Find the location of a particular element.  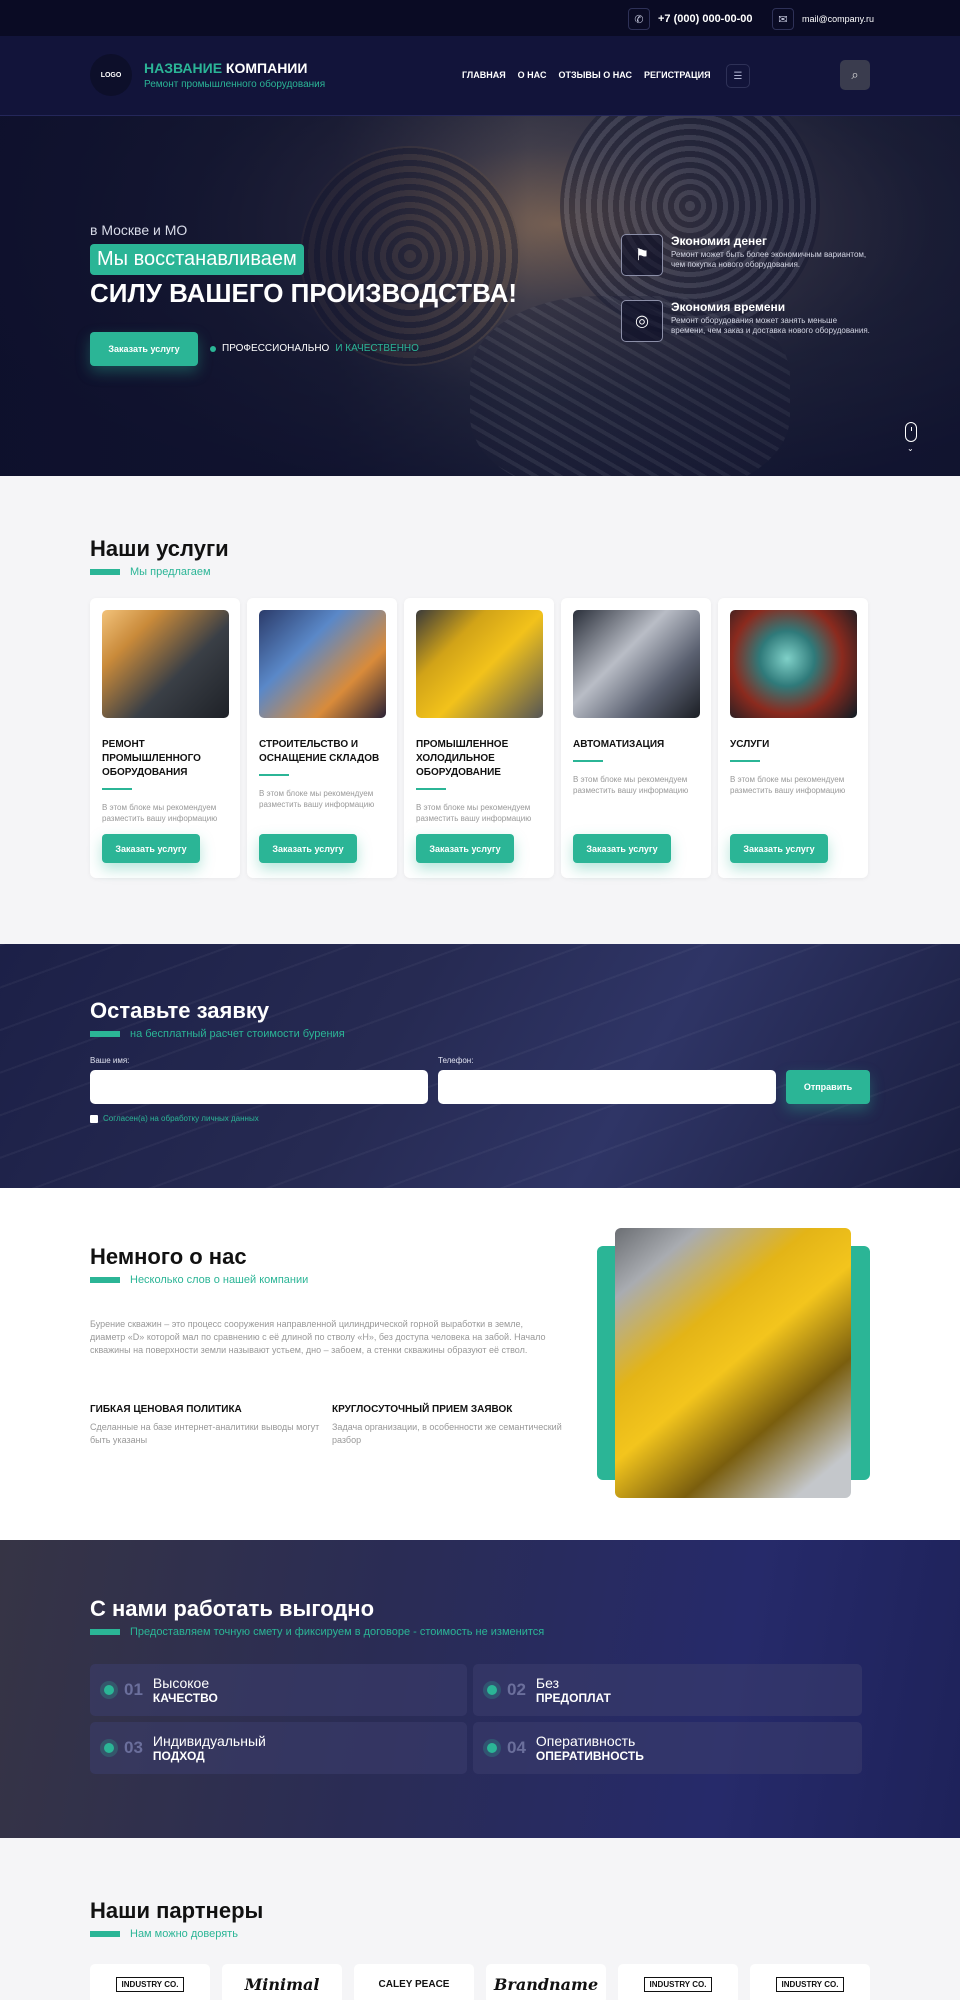

search-icon: ⌕ is located at coordinates (855, 75).